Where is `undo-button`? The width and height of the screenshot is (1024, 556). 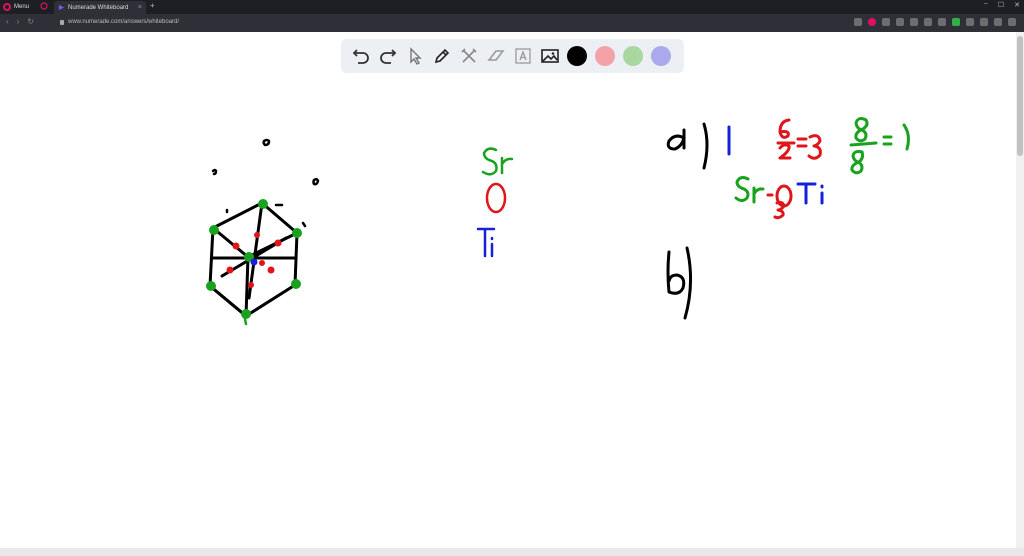
undo-button is located at coordinates (360, 56).